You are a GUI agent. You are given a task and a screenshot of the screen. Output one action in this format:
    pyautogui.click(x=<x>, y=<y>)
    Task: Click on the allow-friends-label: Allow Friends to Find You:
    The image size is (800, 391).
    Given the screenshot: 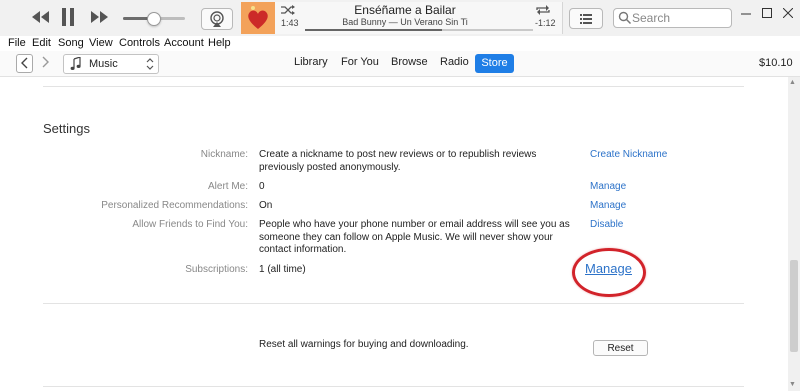 What is the action you would take?
    pyautogui.click(x=190, y=224)
    